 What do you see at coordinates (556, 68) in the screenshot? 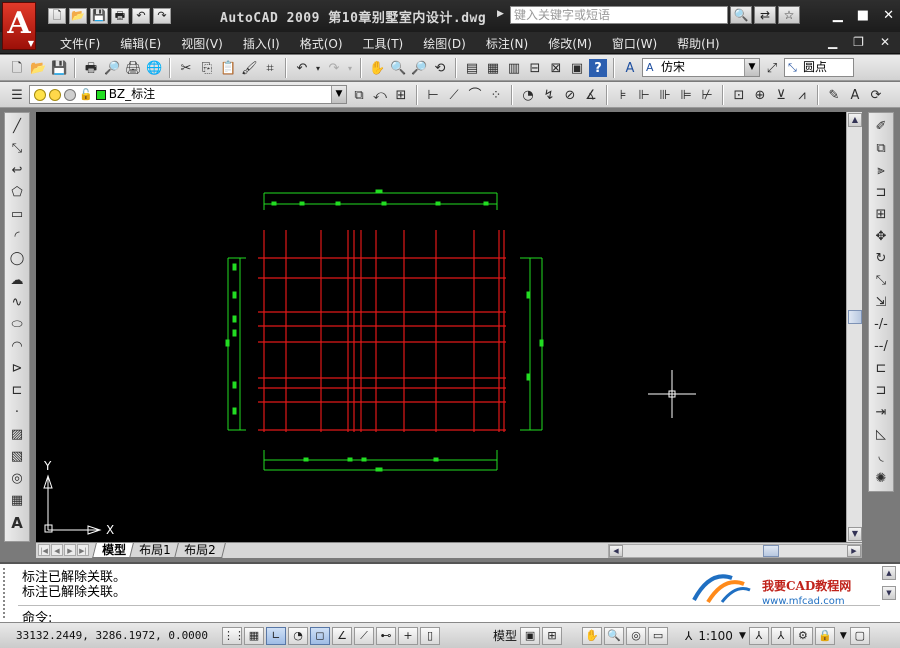
I see `markup-icon: ⊠` at bounding box center [556, 68].